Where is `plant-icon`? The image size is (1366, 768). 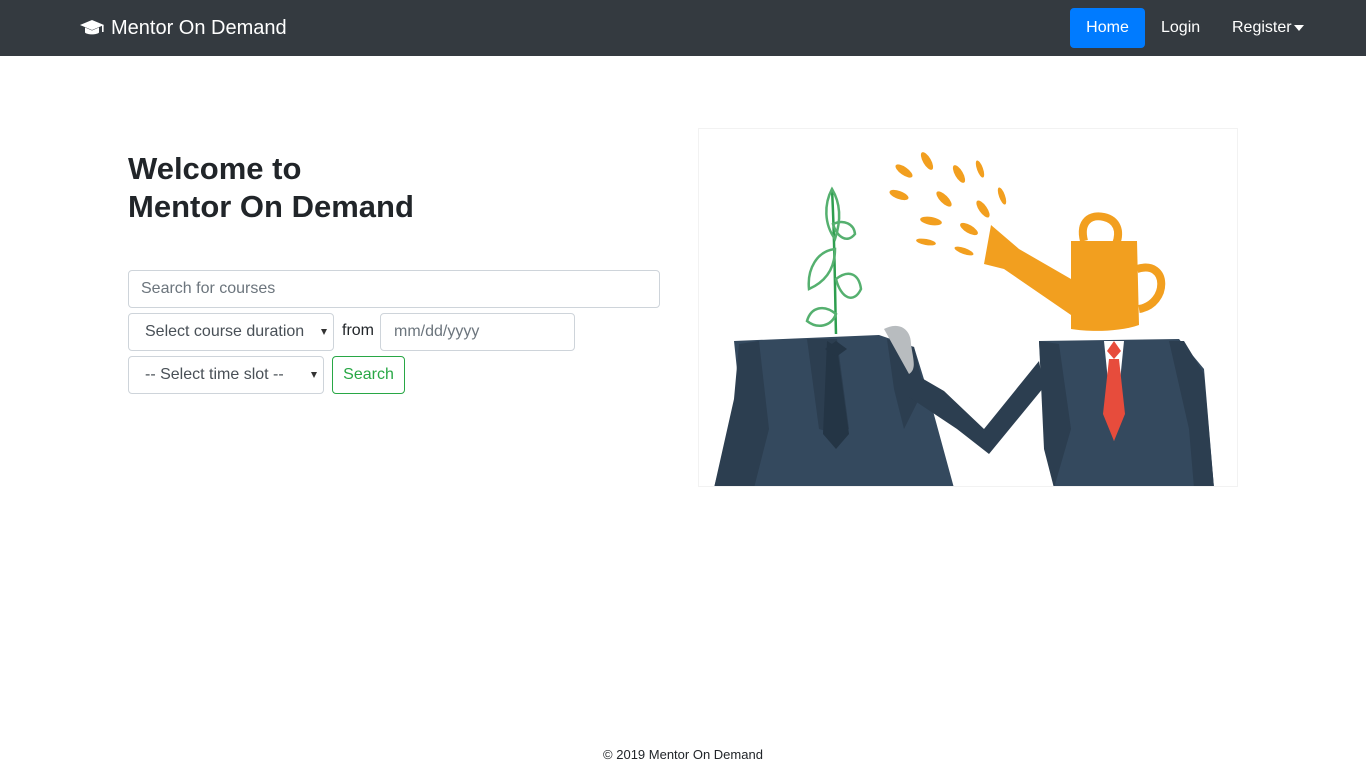
plant-icon is located at coordinates (834, 260).